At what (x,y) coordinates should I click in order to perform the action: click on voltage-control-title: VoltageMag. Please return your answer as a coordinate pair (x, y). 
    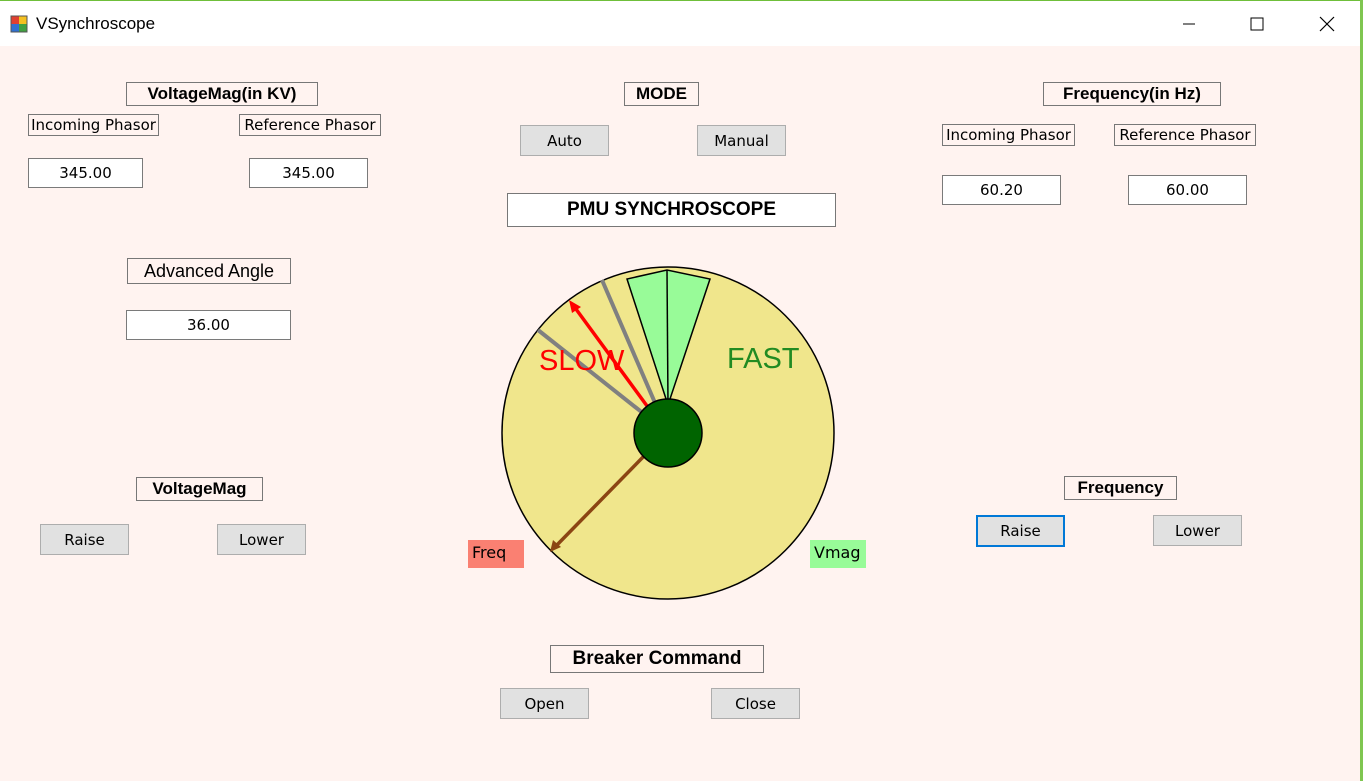
    Looking at the image, I should click on (199, 489).